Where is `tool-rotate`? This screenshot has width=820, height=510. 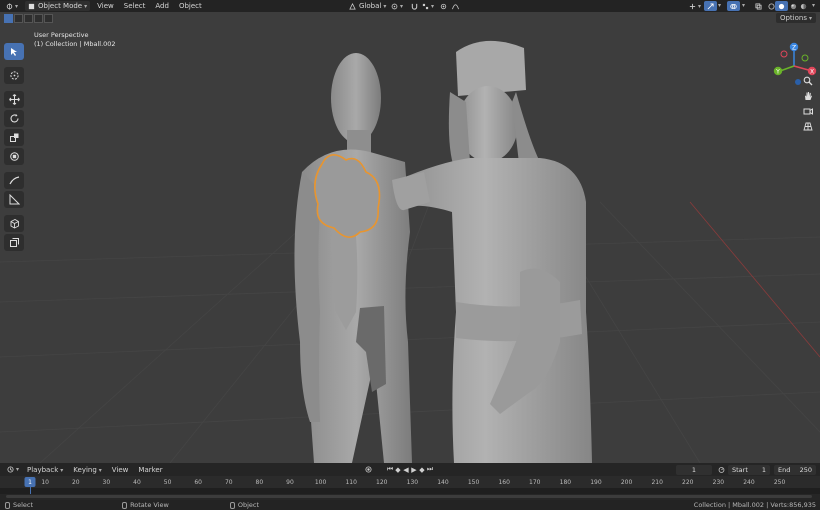 tool-rotate is located at coordinates (14, 118).